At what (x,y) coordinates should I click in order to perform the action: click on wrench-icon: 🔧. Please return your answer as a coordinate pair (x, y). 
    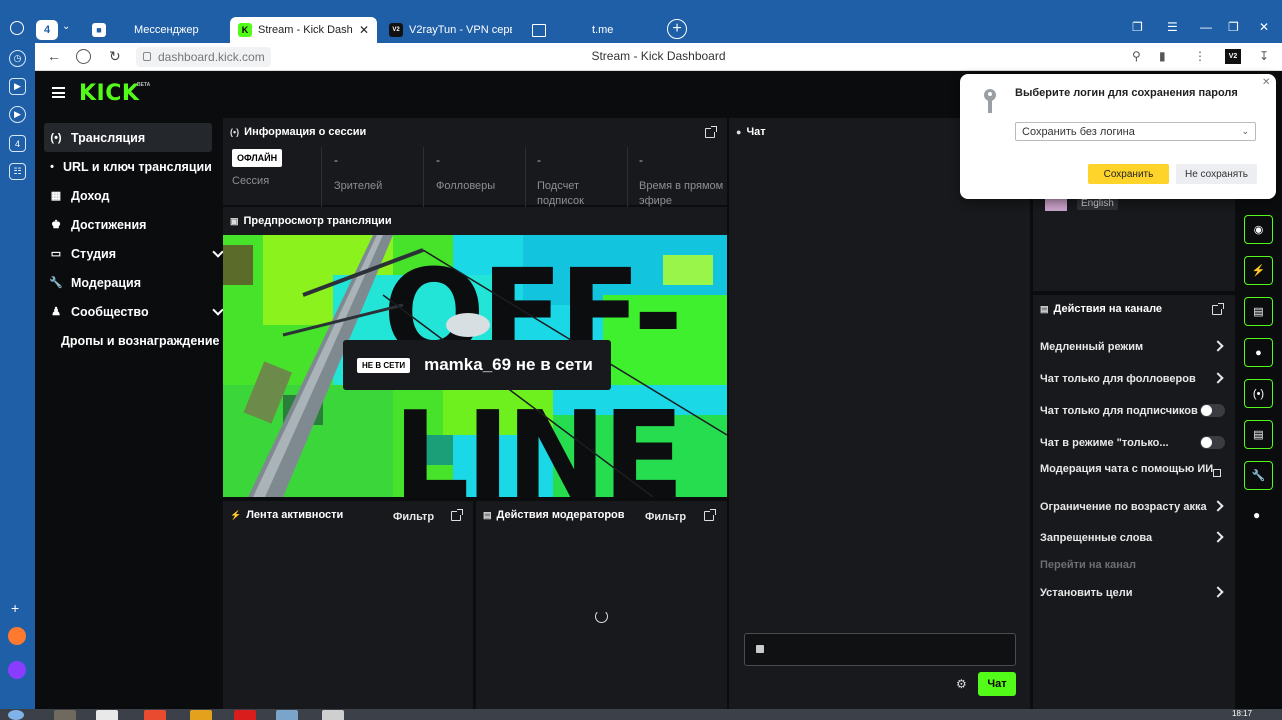
    Looking at the image, I should click on (56, 283).